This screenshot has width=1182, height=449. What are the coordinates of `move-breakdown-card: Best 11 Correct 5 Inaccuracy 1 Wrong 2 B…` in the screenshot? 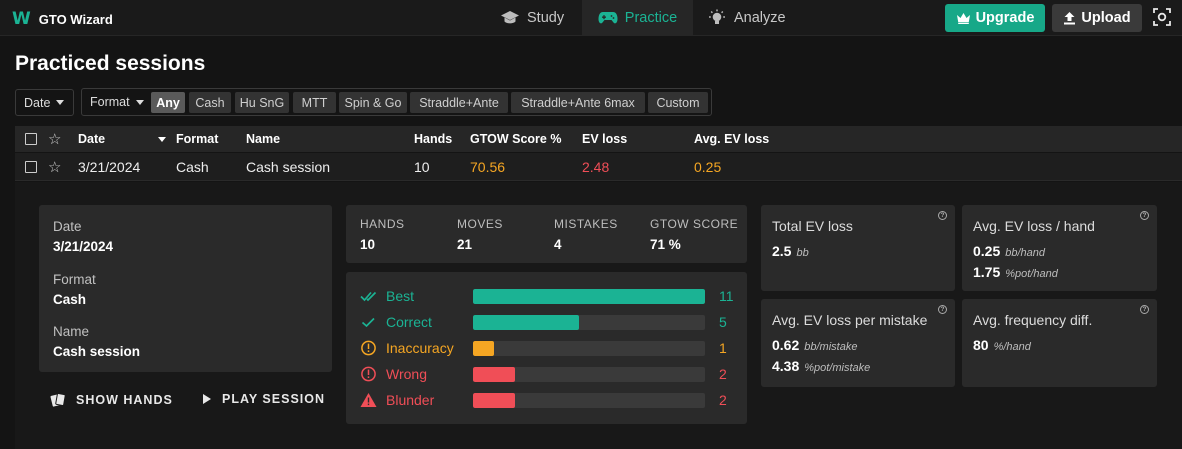 It's located at (546, 348).